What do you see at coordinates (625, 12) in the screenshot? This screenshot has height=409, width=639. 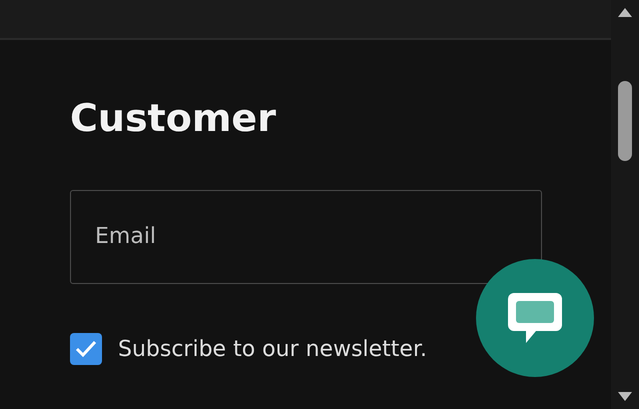 I see `scroll-up-icon` at bounding box center [625, 12].